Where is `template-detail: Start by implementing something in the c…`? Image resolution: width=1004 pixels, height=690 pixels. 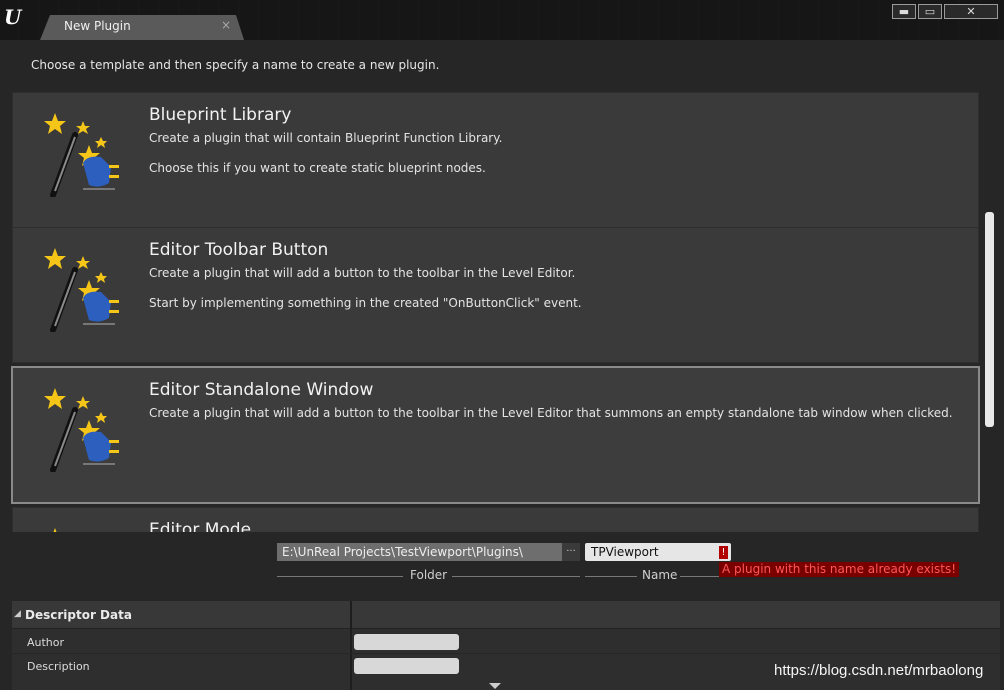 template-detail: Start by implementing something in the c… is located at coordinates (365, 303).